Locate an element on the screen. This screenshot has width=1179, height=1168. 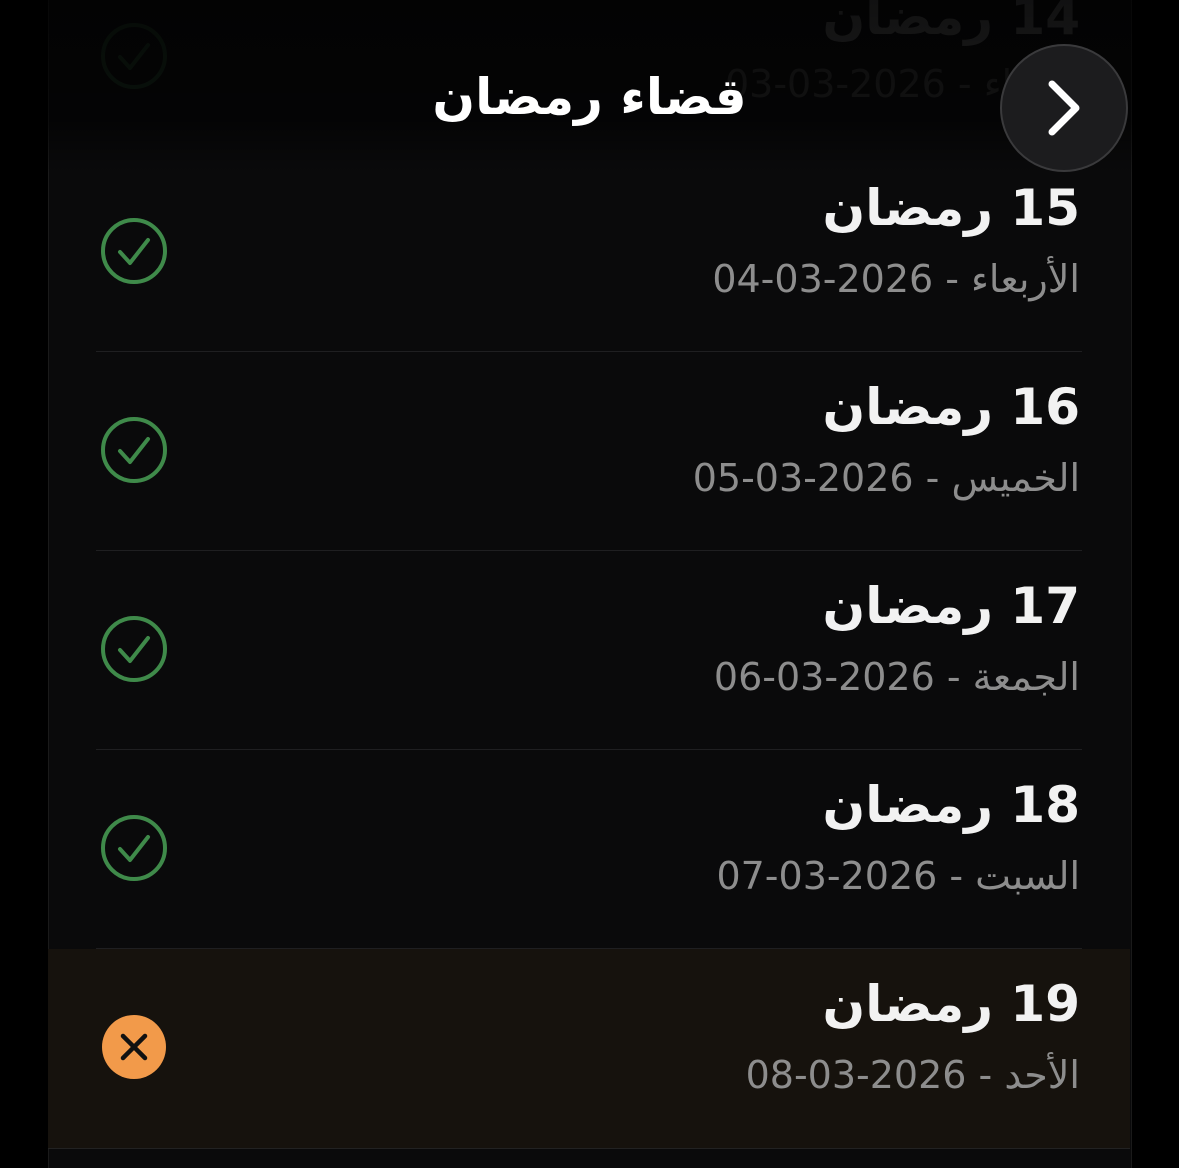
day-date: الأحد - 2026-03-08 is located at coordinates (912, 1075).